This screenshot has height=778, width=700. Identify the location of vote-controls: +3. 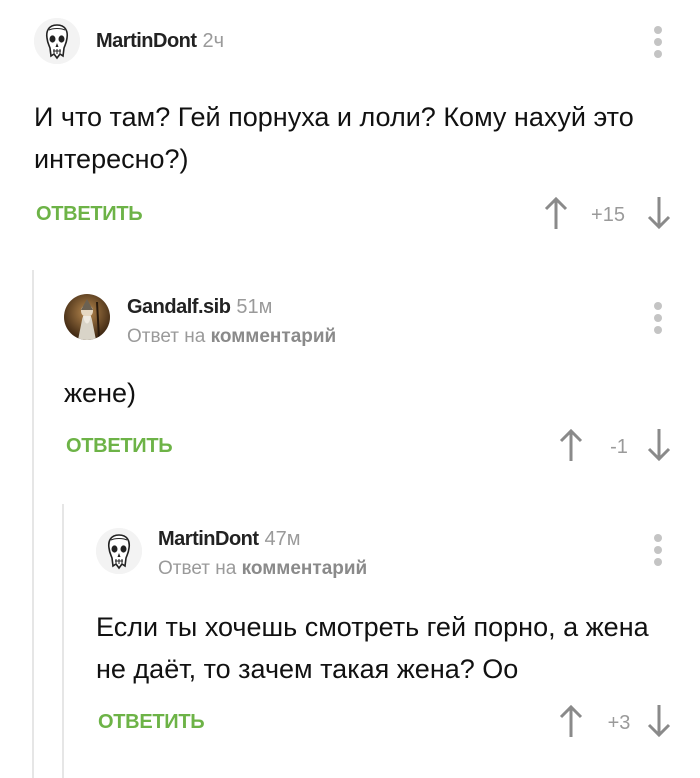
(618, 724).